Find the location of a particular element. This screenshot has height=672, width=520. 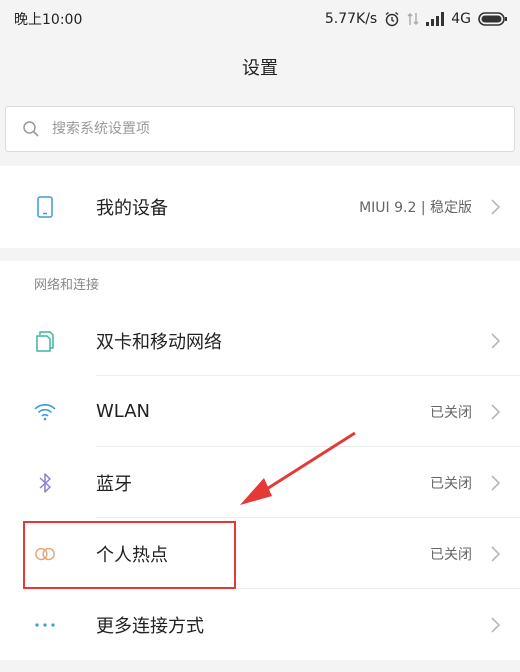

phone-icon is located at coordinates (45, 207).